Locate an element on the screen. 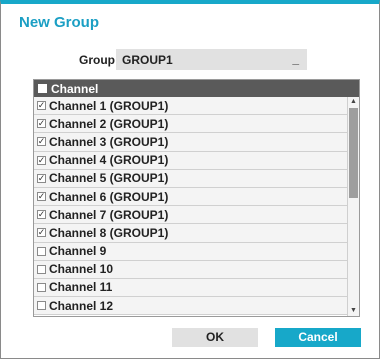  channel-row: Channel 10 is located at coordinates (190, 269).